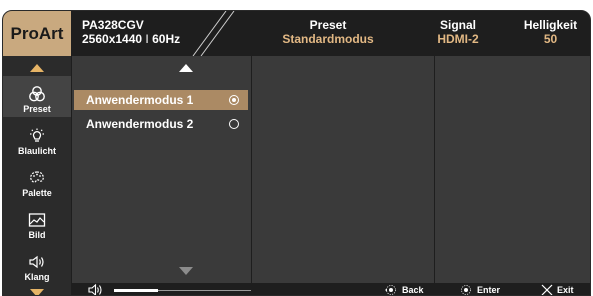 The image size is (593, 296). I want to click on preset-status-value: Standardmodus, so click(328, 39).